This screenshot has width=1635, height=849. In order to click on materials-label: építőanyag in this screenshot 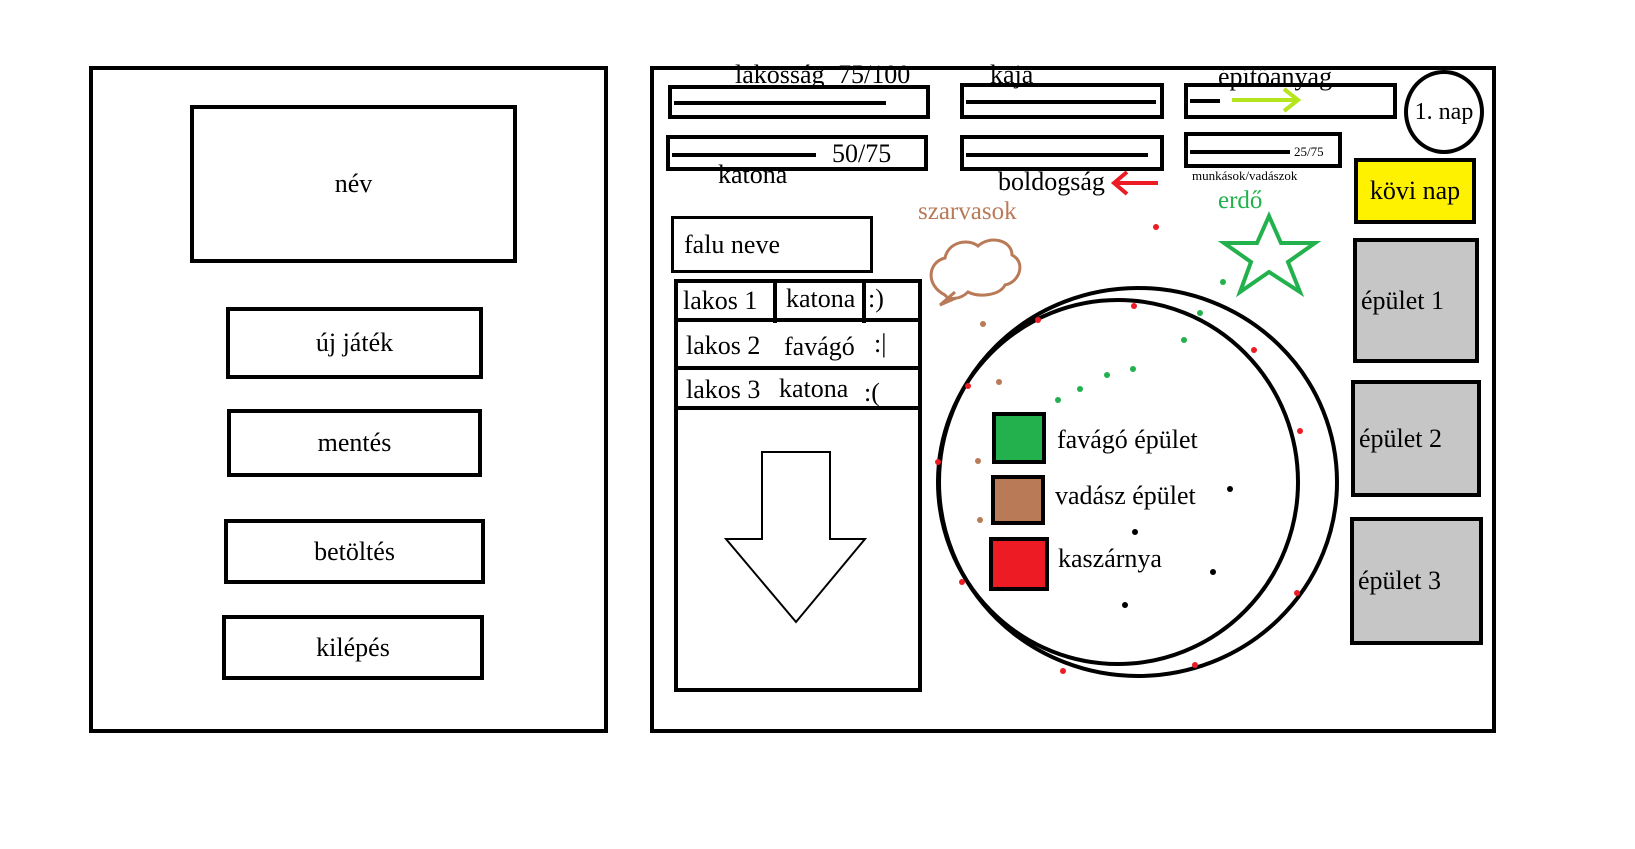, I will do `click(1275, 76)`.